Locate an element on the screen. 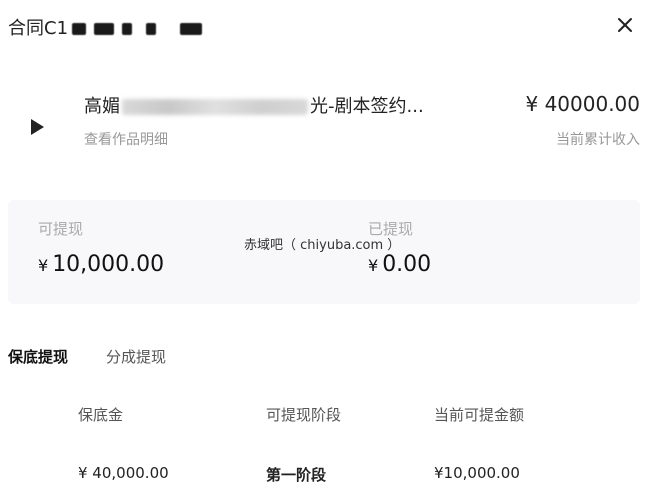 The width and height of the screenshot is (648, 488). withdrawable-label: 可提现 is located at coordinates (61, 229).